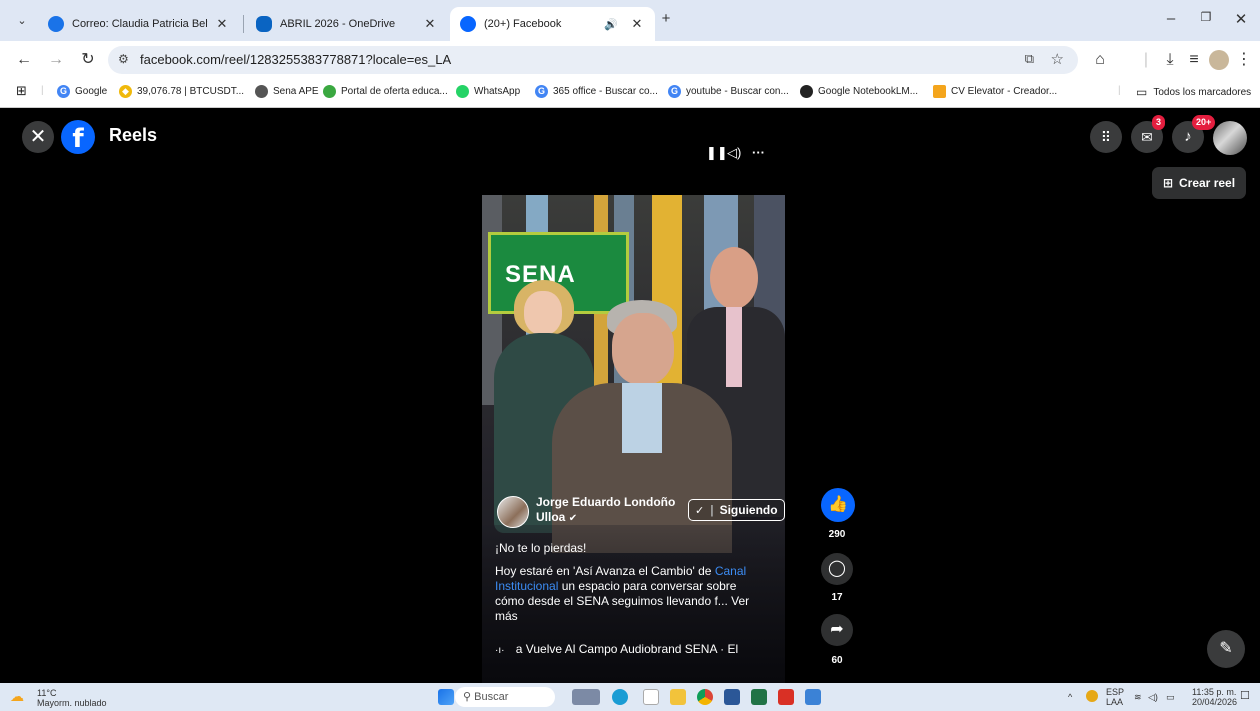  What do you see at coordinates (643, 349) in the screenshot?
I see `man-center-face` at bounding box center [643, 349].